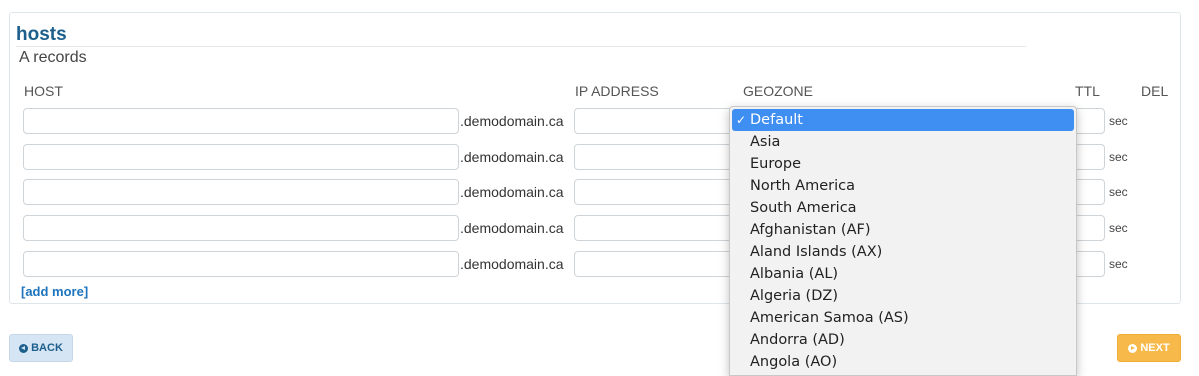 This screenshot has width=1199, height=376. I want to click on column-header-ip: IP ADDRESS, so click(617, 91).